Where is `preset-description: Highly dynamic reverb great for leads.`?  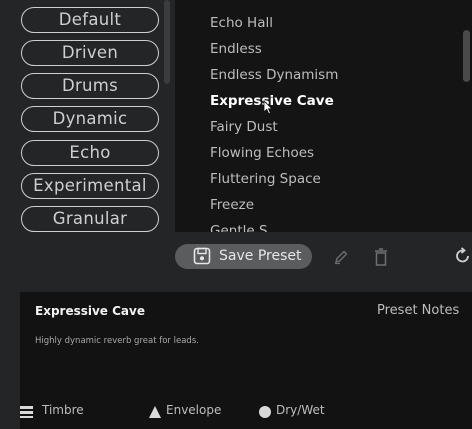
preset-description: Highly dynamic reverb great for leads. is located at coordinates (117, 341).